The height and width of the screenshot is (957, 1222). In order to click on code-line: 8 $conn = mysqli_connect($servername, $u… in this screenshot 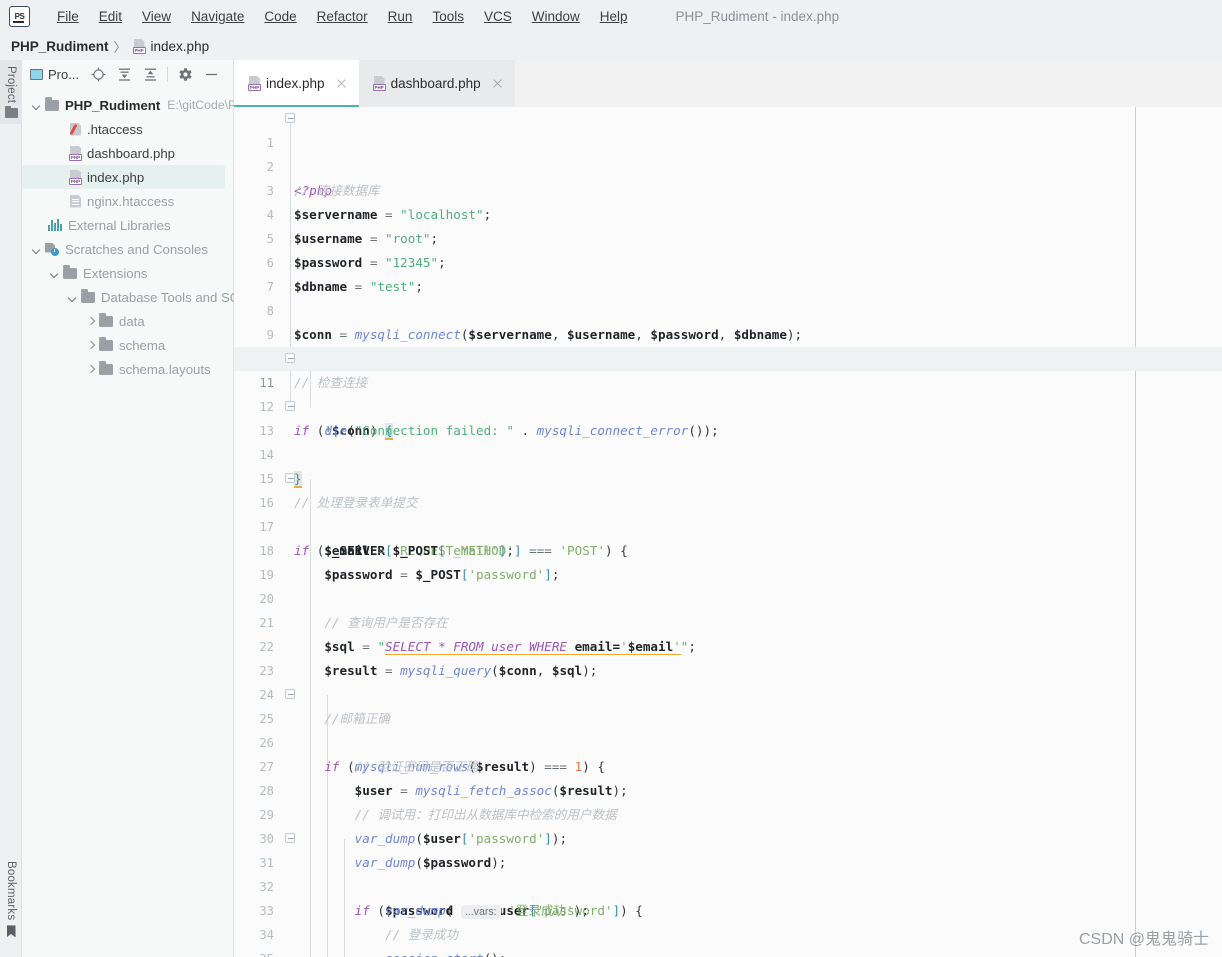, I will do `click(728, 308)`.